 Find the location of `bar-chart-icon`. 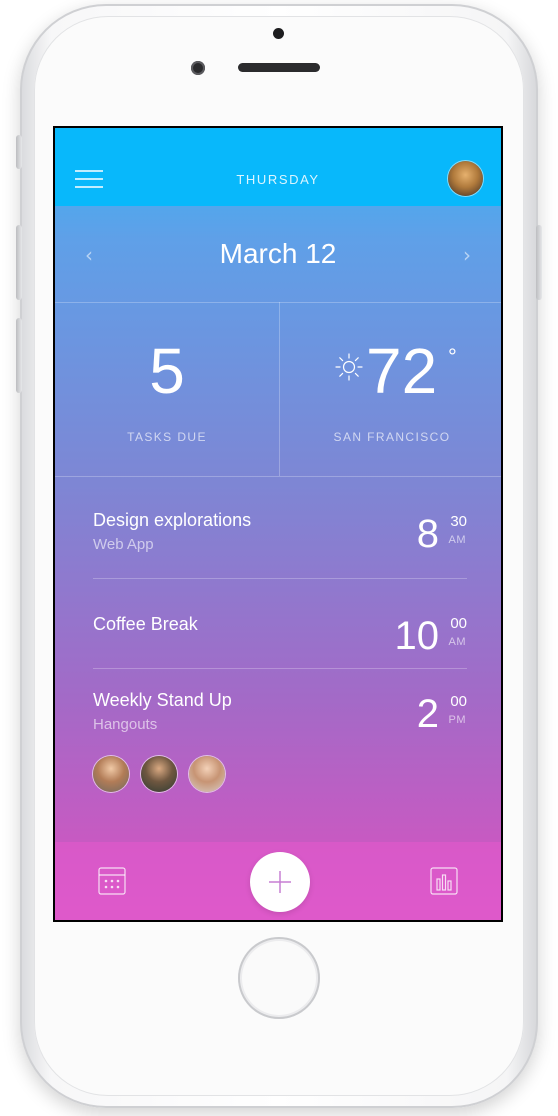

bar-chart-icon is located at coordinates (444, 881).